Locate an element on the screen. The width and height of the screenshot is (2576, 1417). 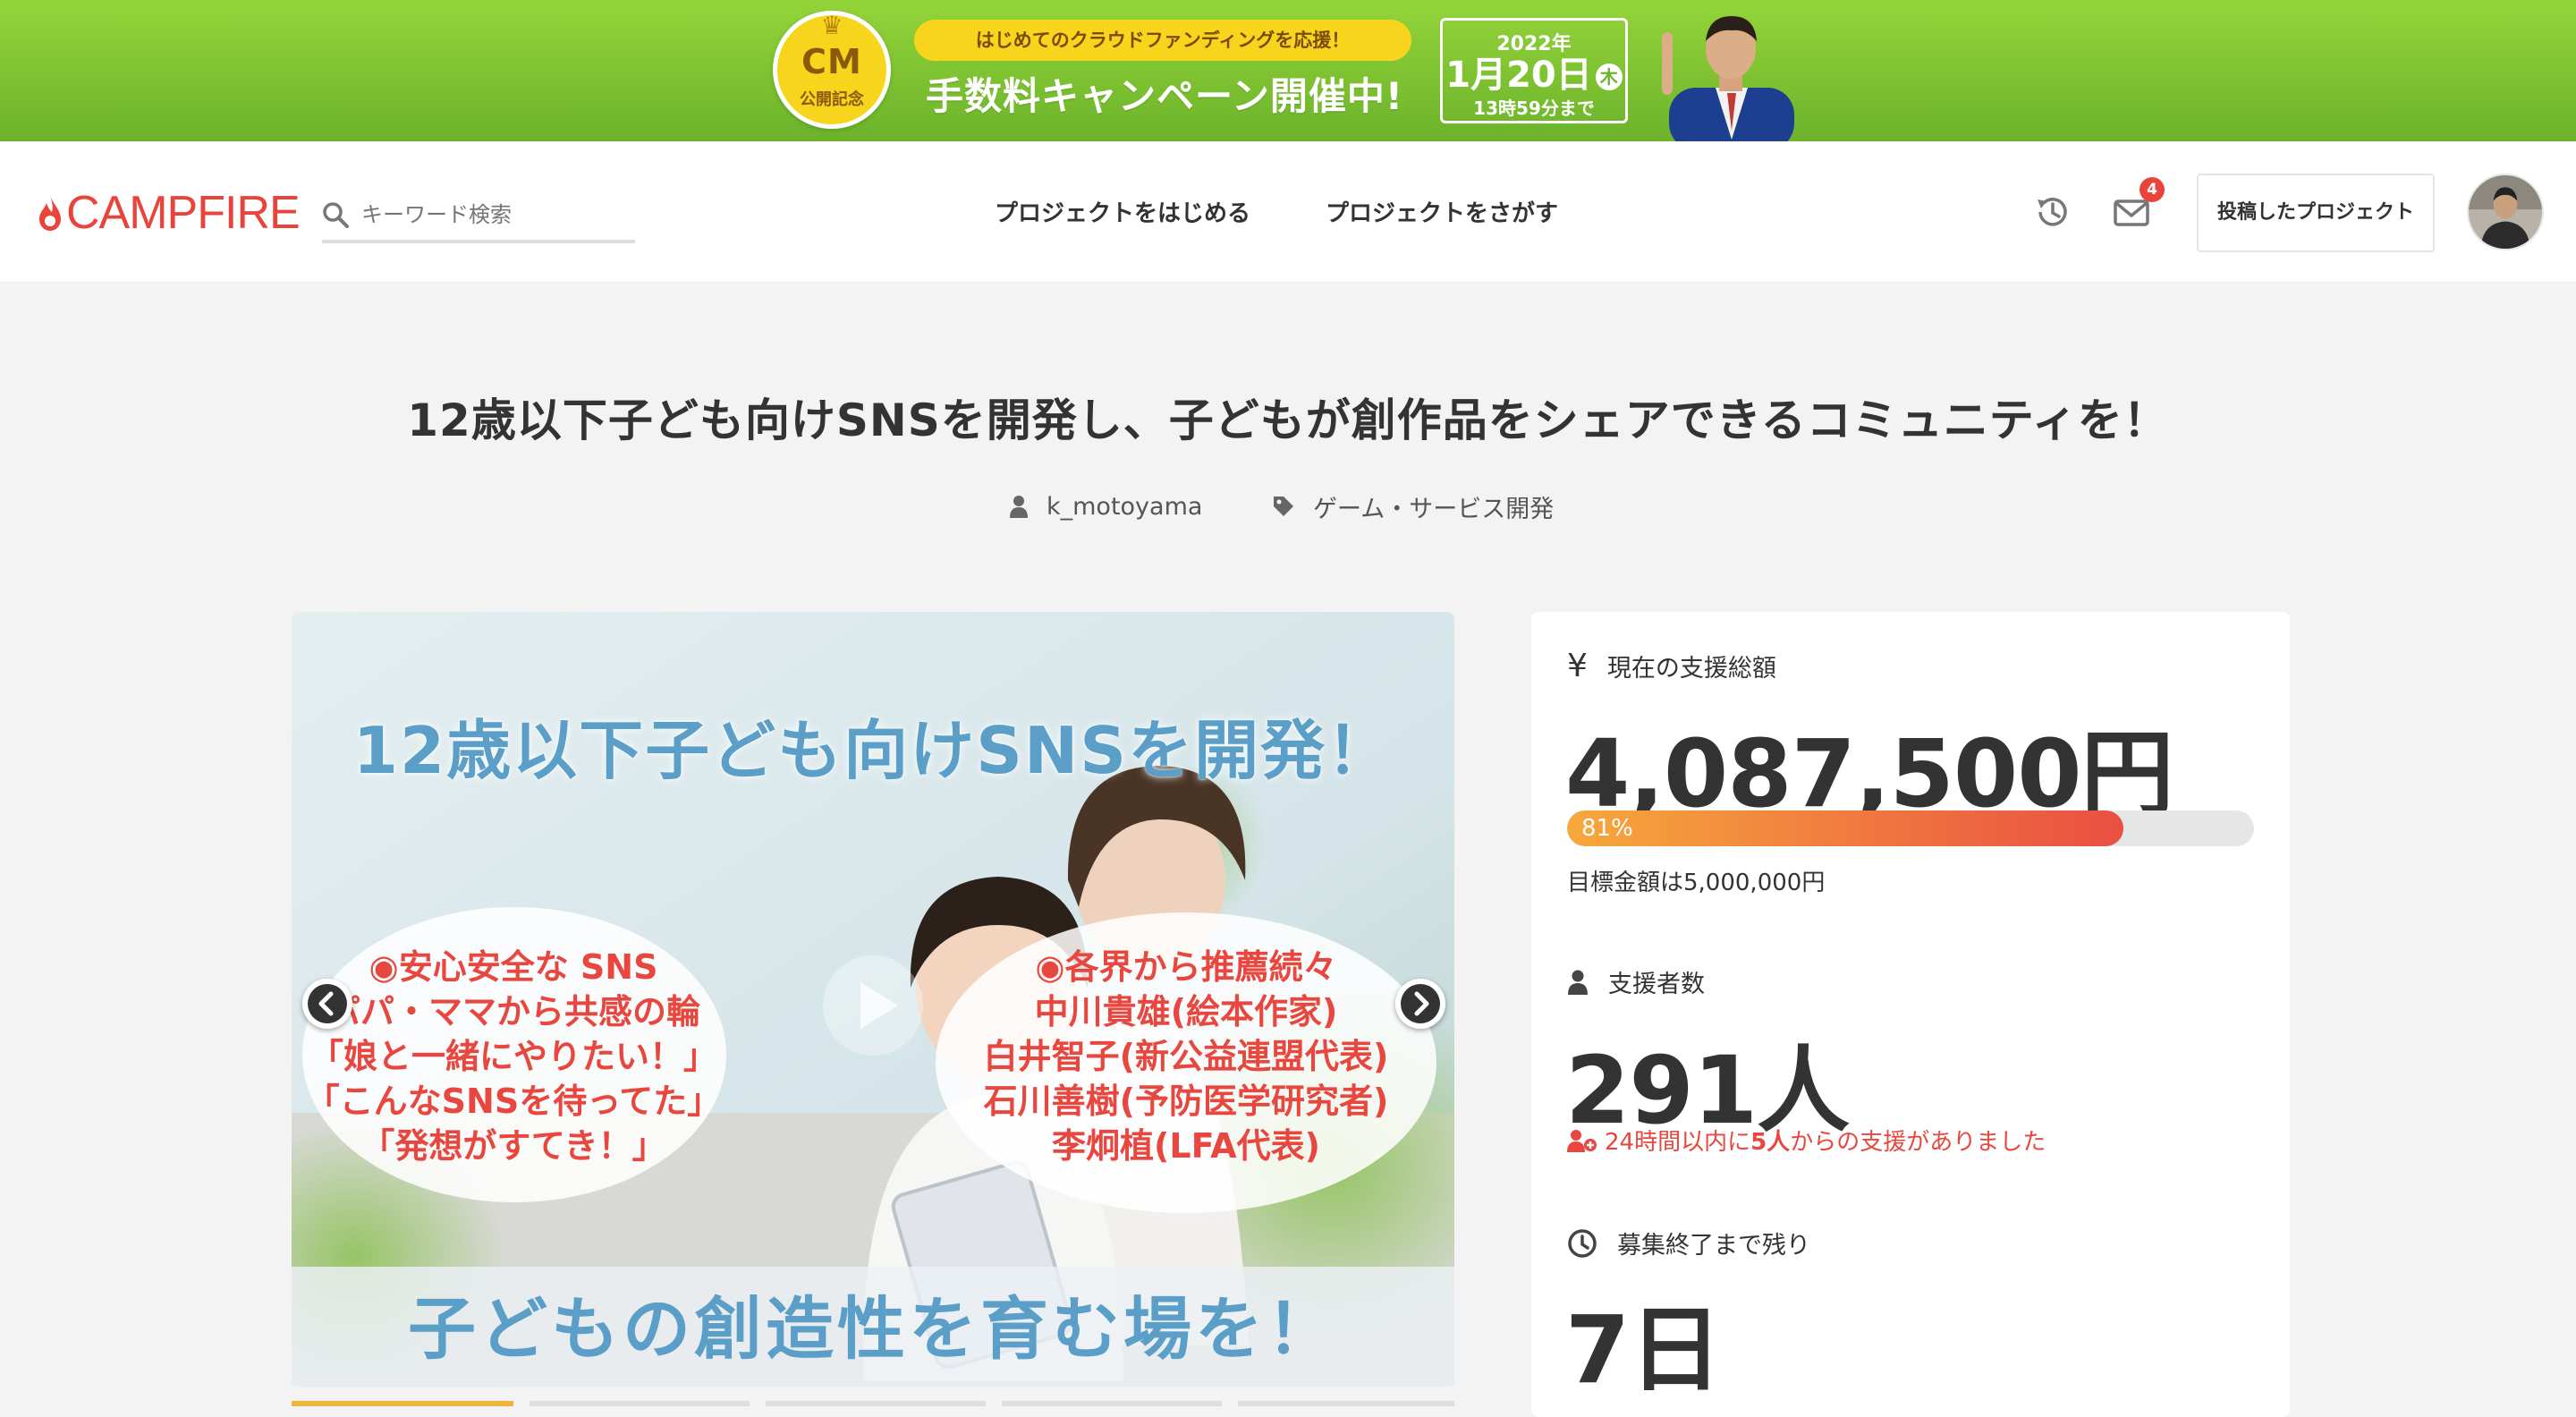
funding-progress-bar: 81% is located at coordinates (1910, 828).